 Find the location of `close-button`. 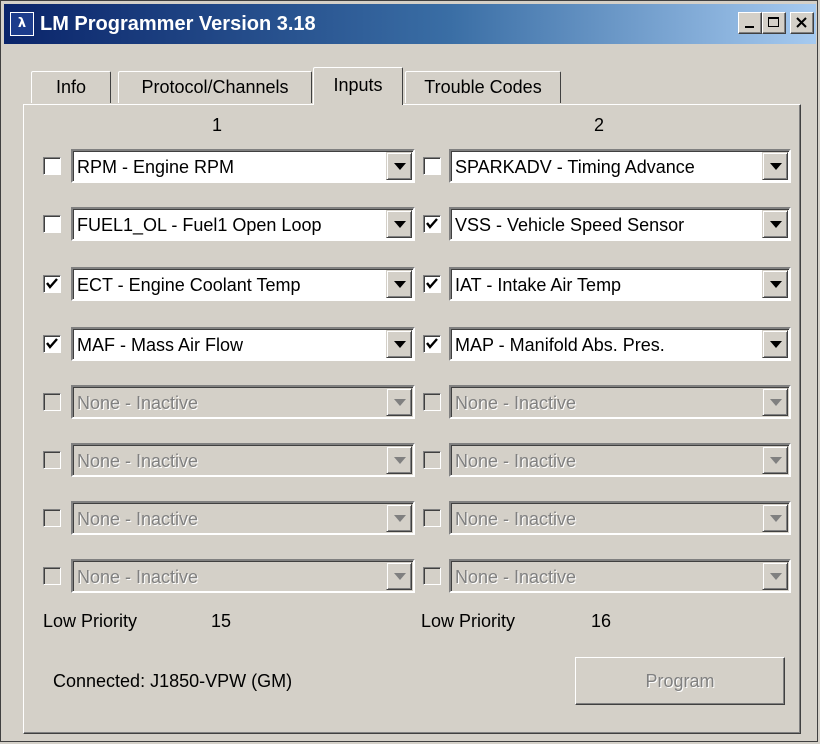

close-button is located at coordinates (802, 23).